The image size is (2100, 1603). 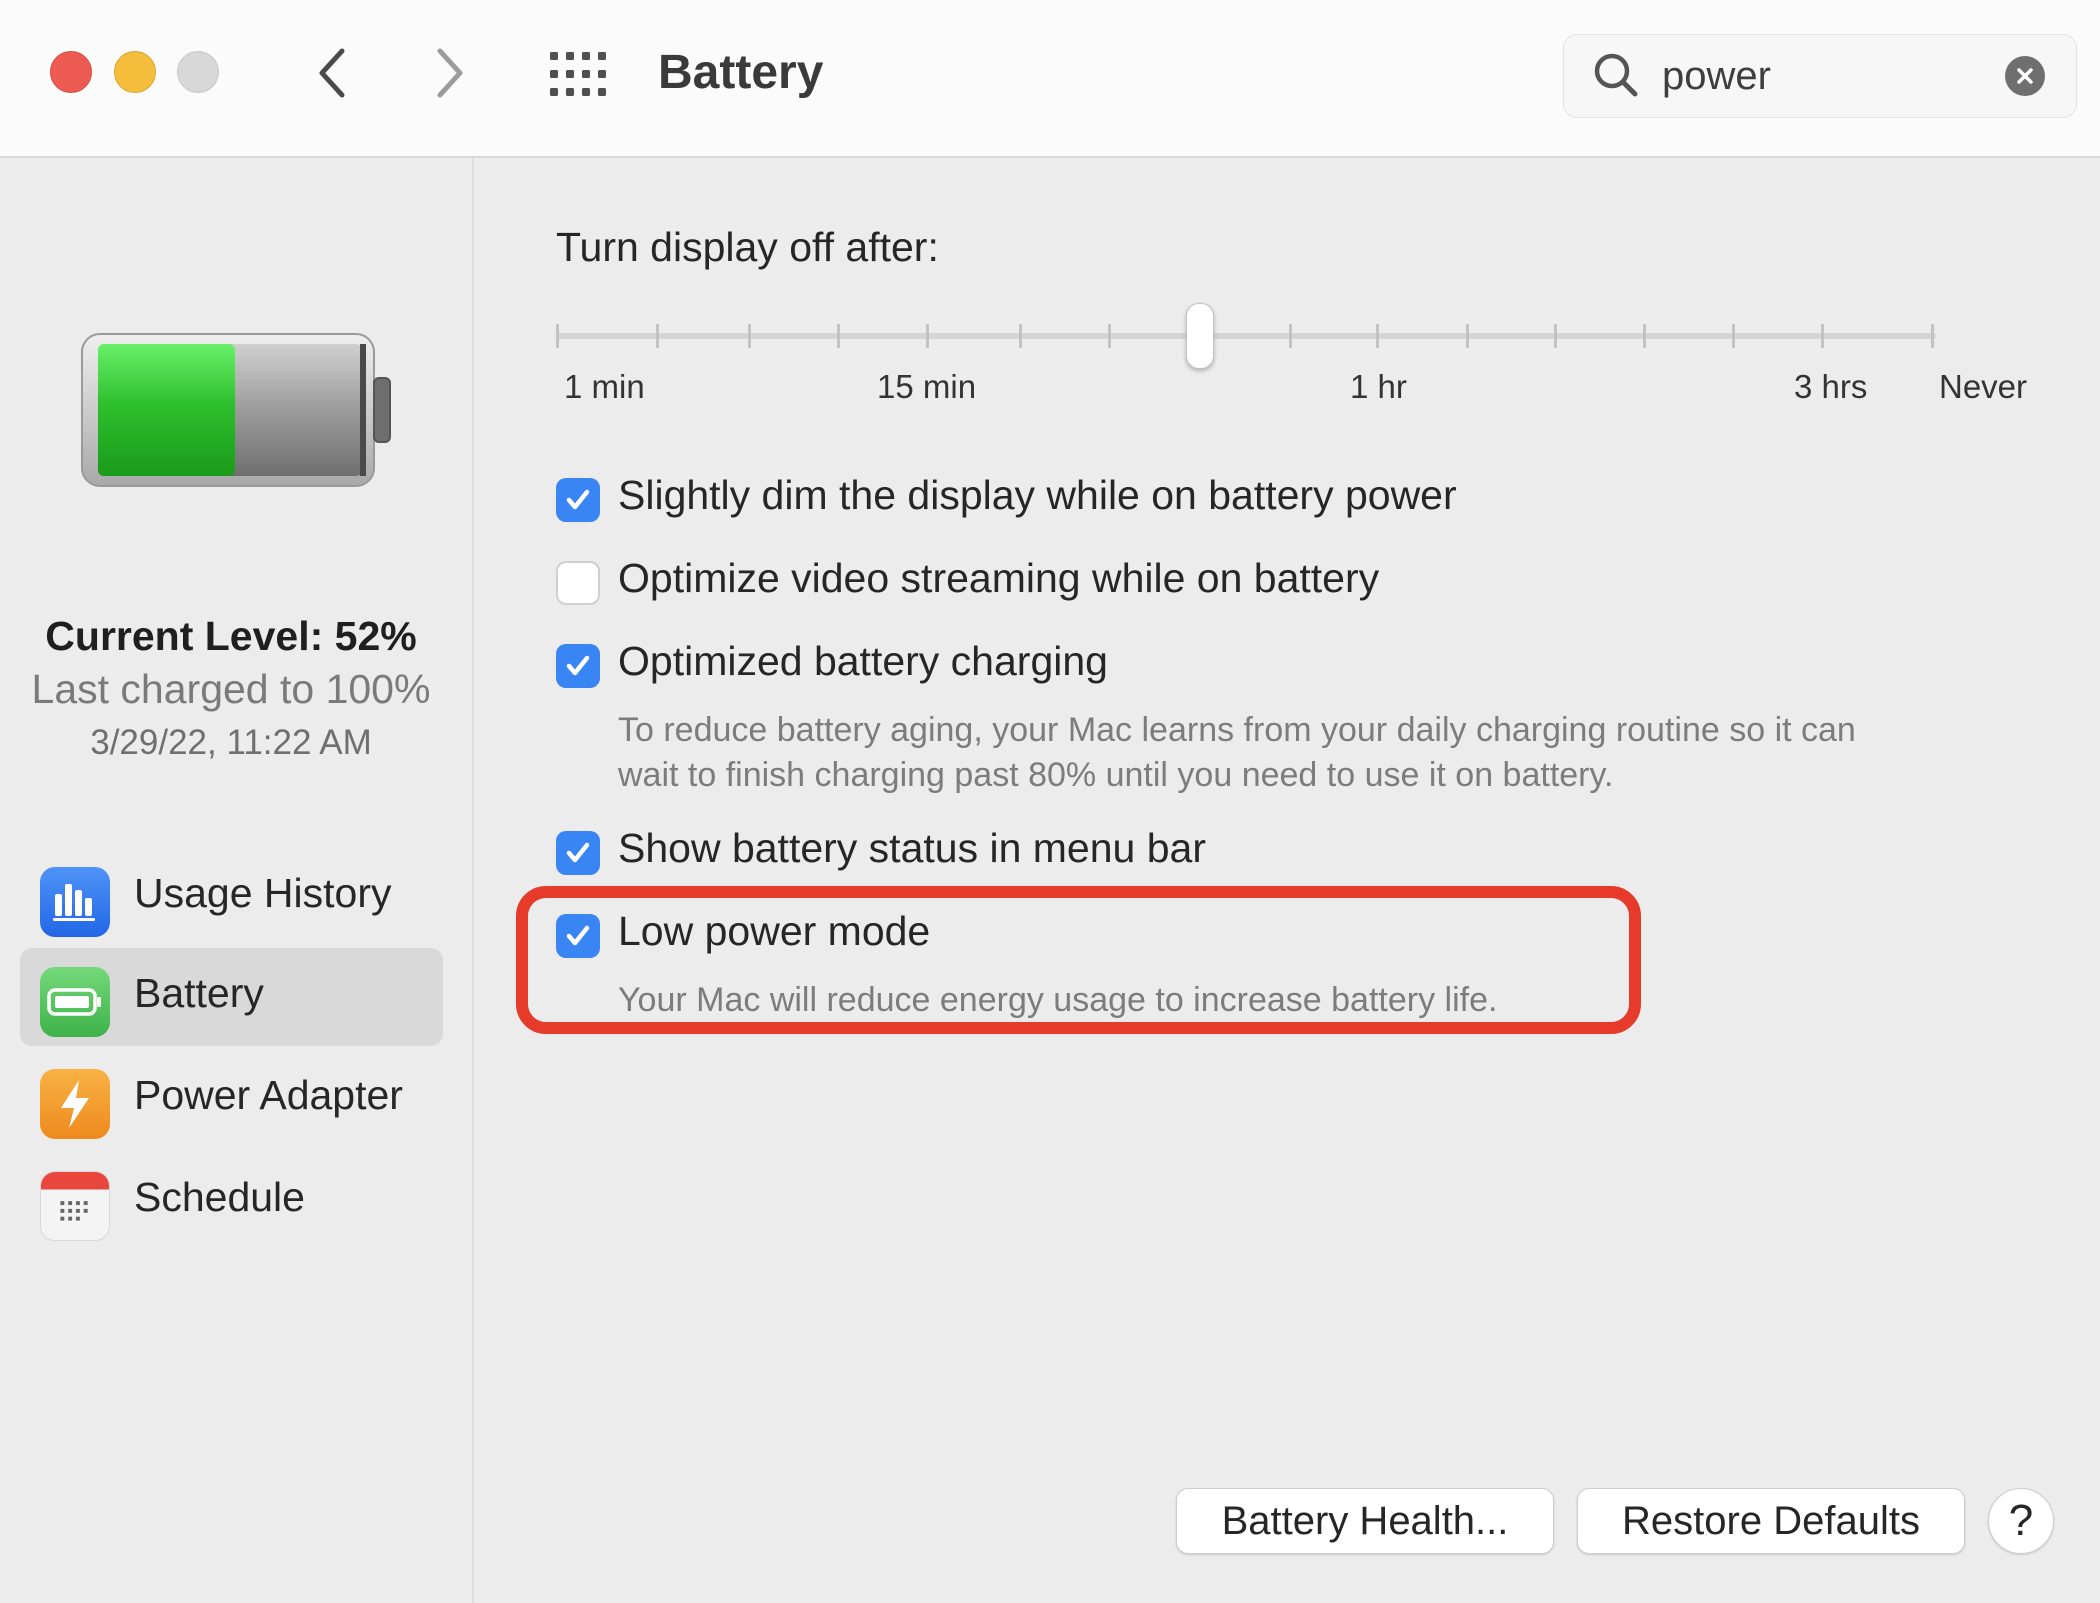 I want to click on sidebar-item-power-adapter: Power Adapter, so click(x=231, y=1099).